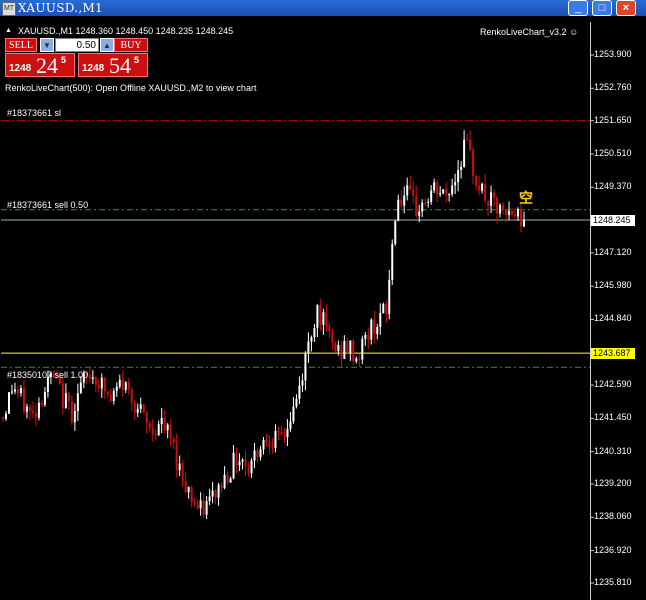  Describe the element at coordinates (64, 60) in the screenshot. I see `sell-price-sup: 5` at that location.